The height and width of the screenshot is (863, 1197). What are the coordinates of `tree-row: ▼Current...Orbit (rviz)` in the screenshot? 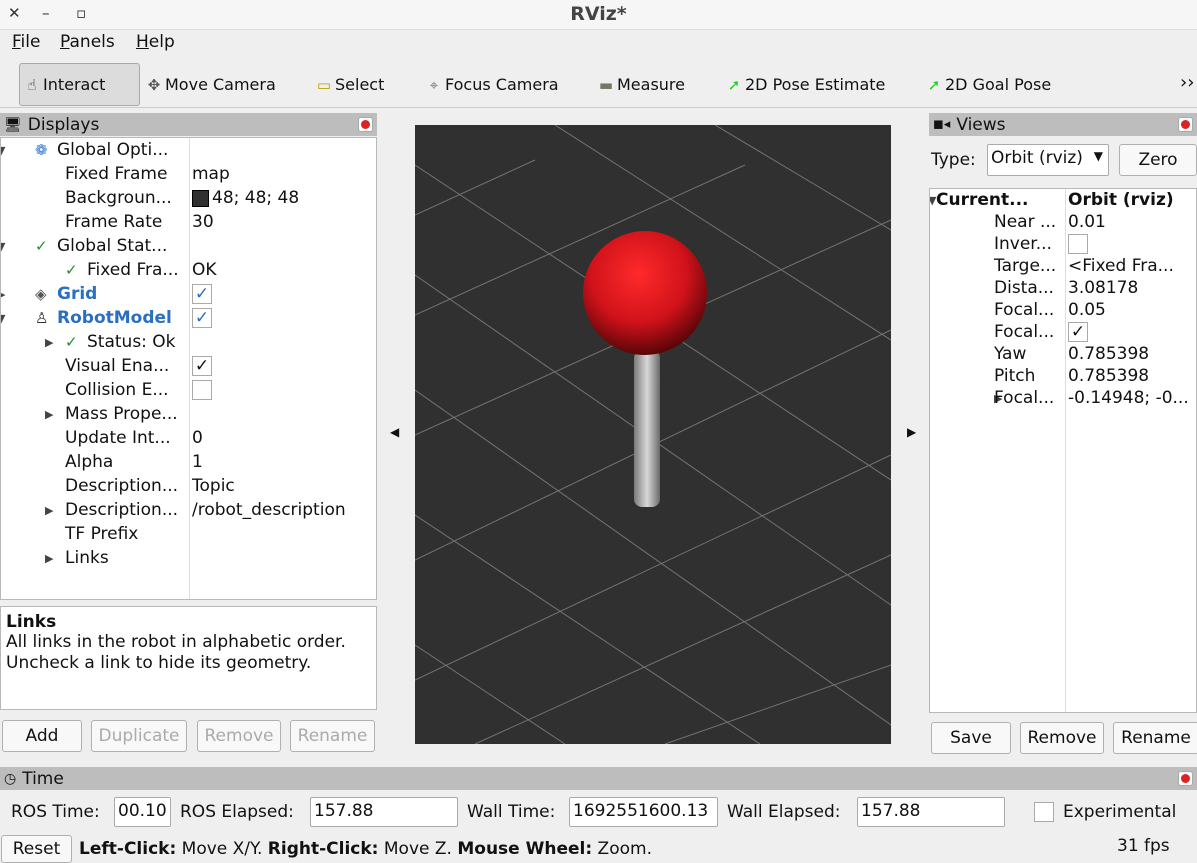 It's located at (1063, 200).